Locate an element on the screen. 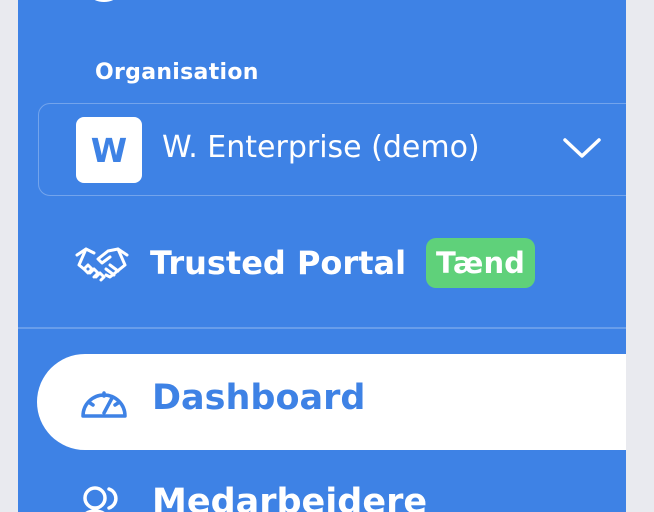 This screenshot has width=654, height=512. avatar-icon is located at coordinates (104, 1).